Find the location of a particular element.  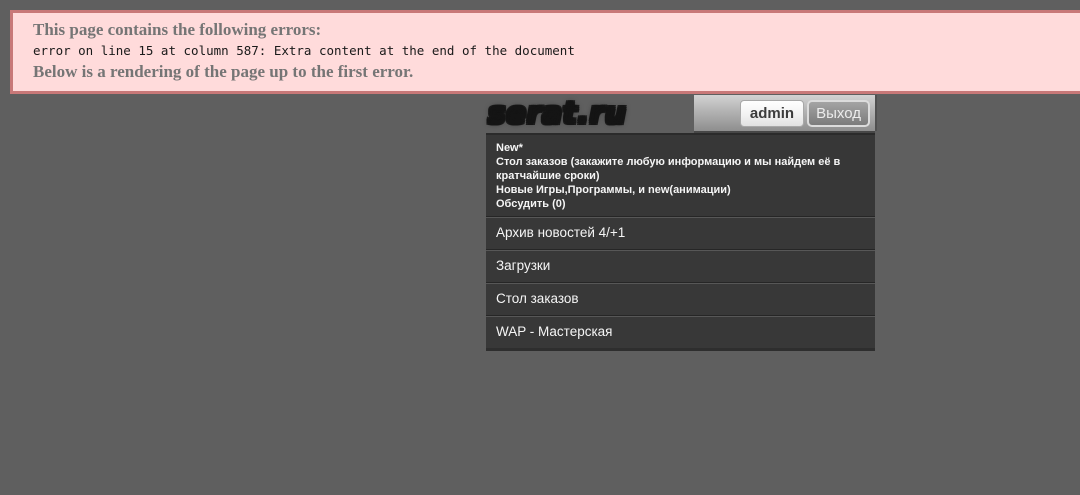

logout-button: Выход is located at coordinates (838, 113).